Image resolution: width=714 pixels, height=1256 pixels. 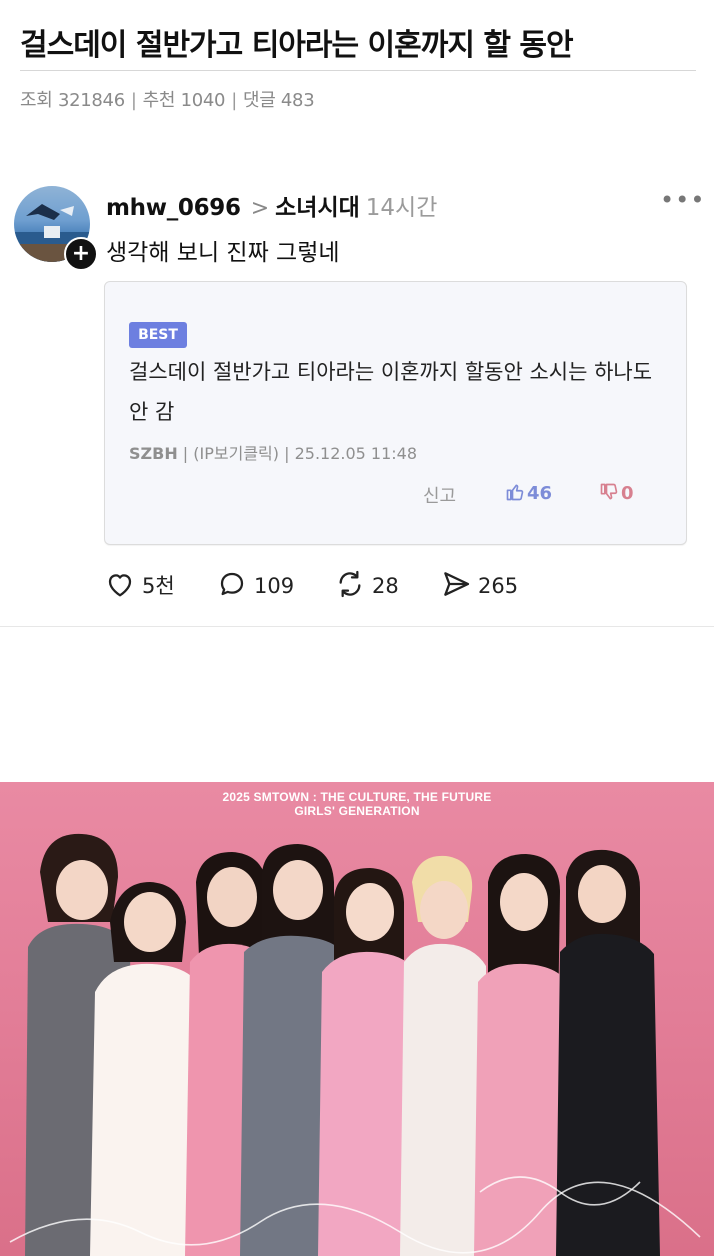 What do you see at coordinates (317, 208) in the screenshot?
I see `channel-link: 소녀시대` at bounding box center [317, 208].